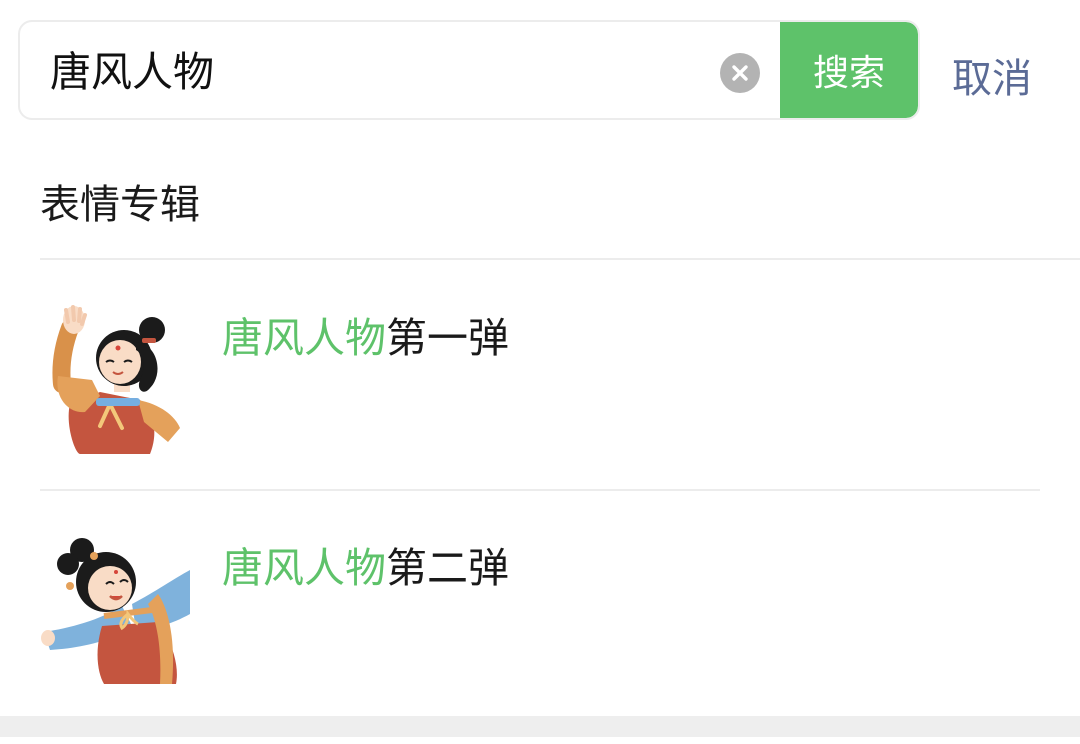  I want to click on tang-lady-waving-icon, so click(115, 379).